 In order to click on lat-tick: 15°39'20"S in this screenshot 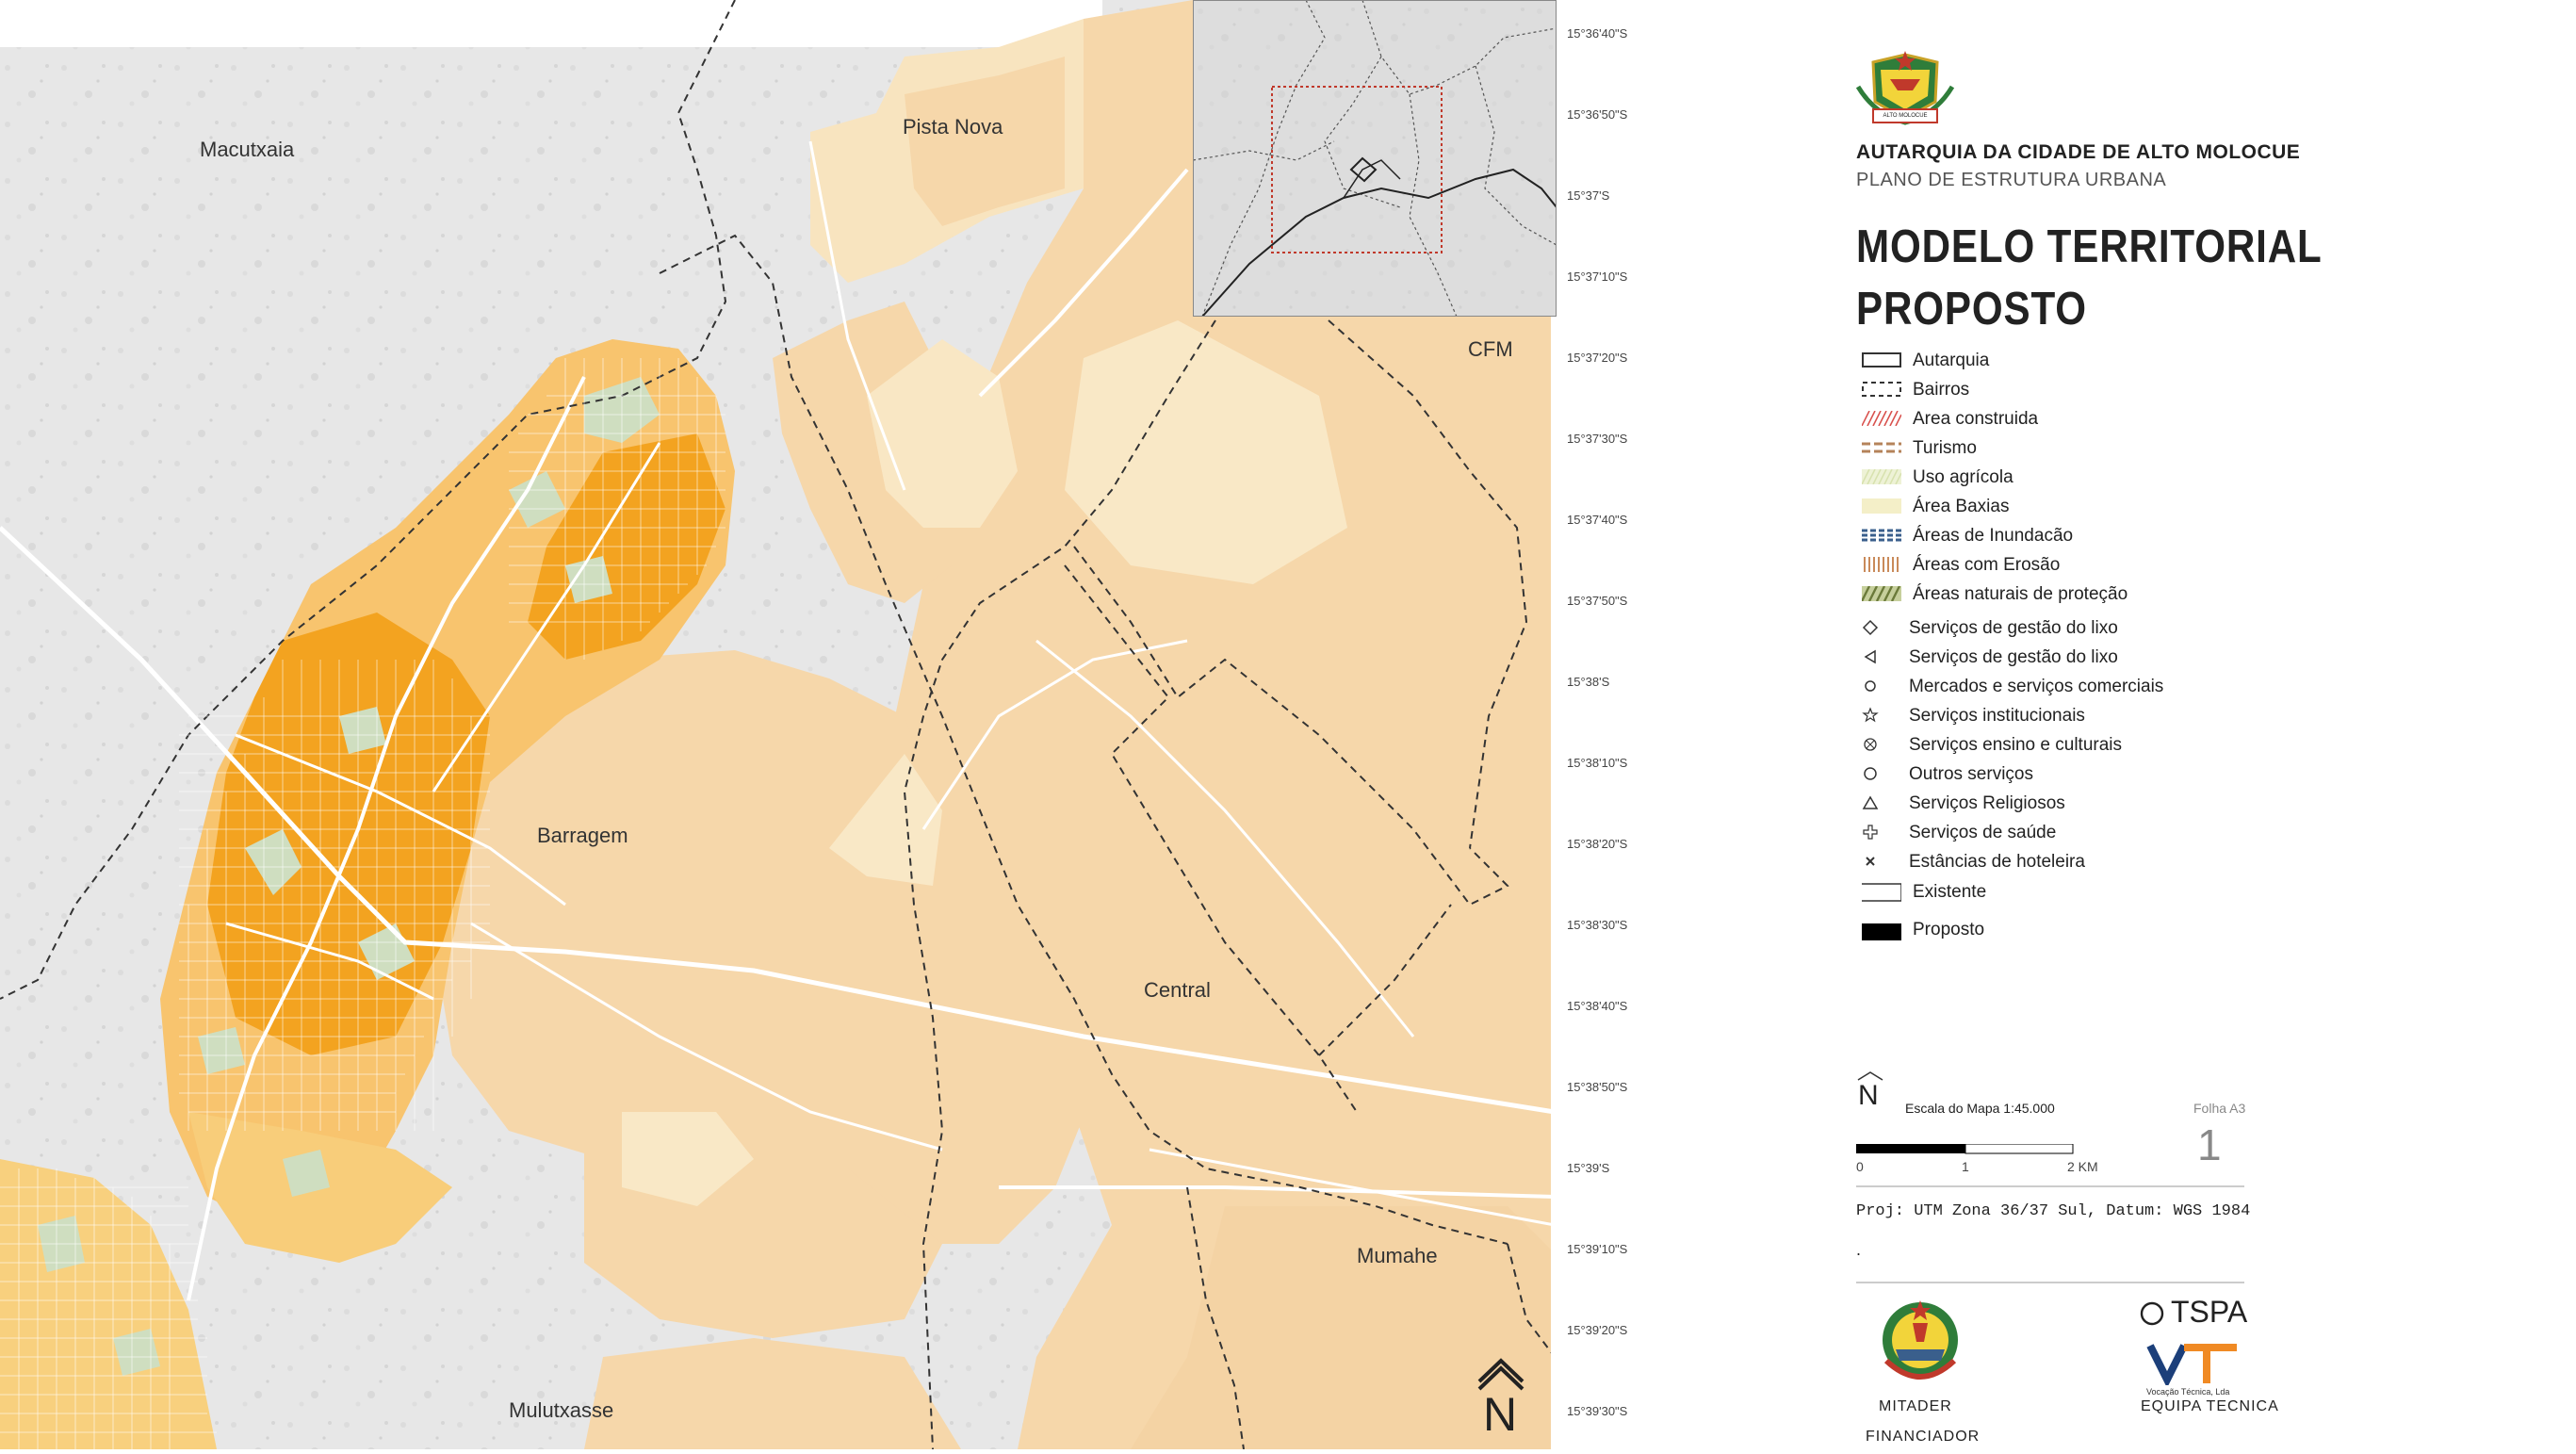, I will do `click(1597, 1330)`.